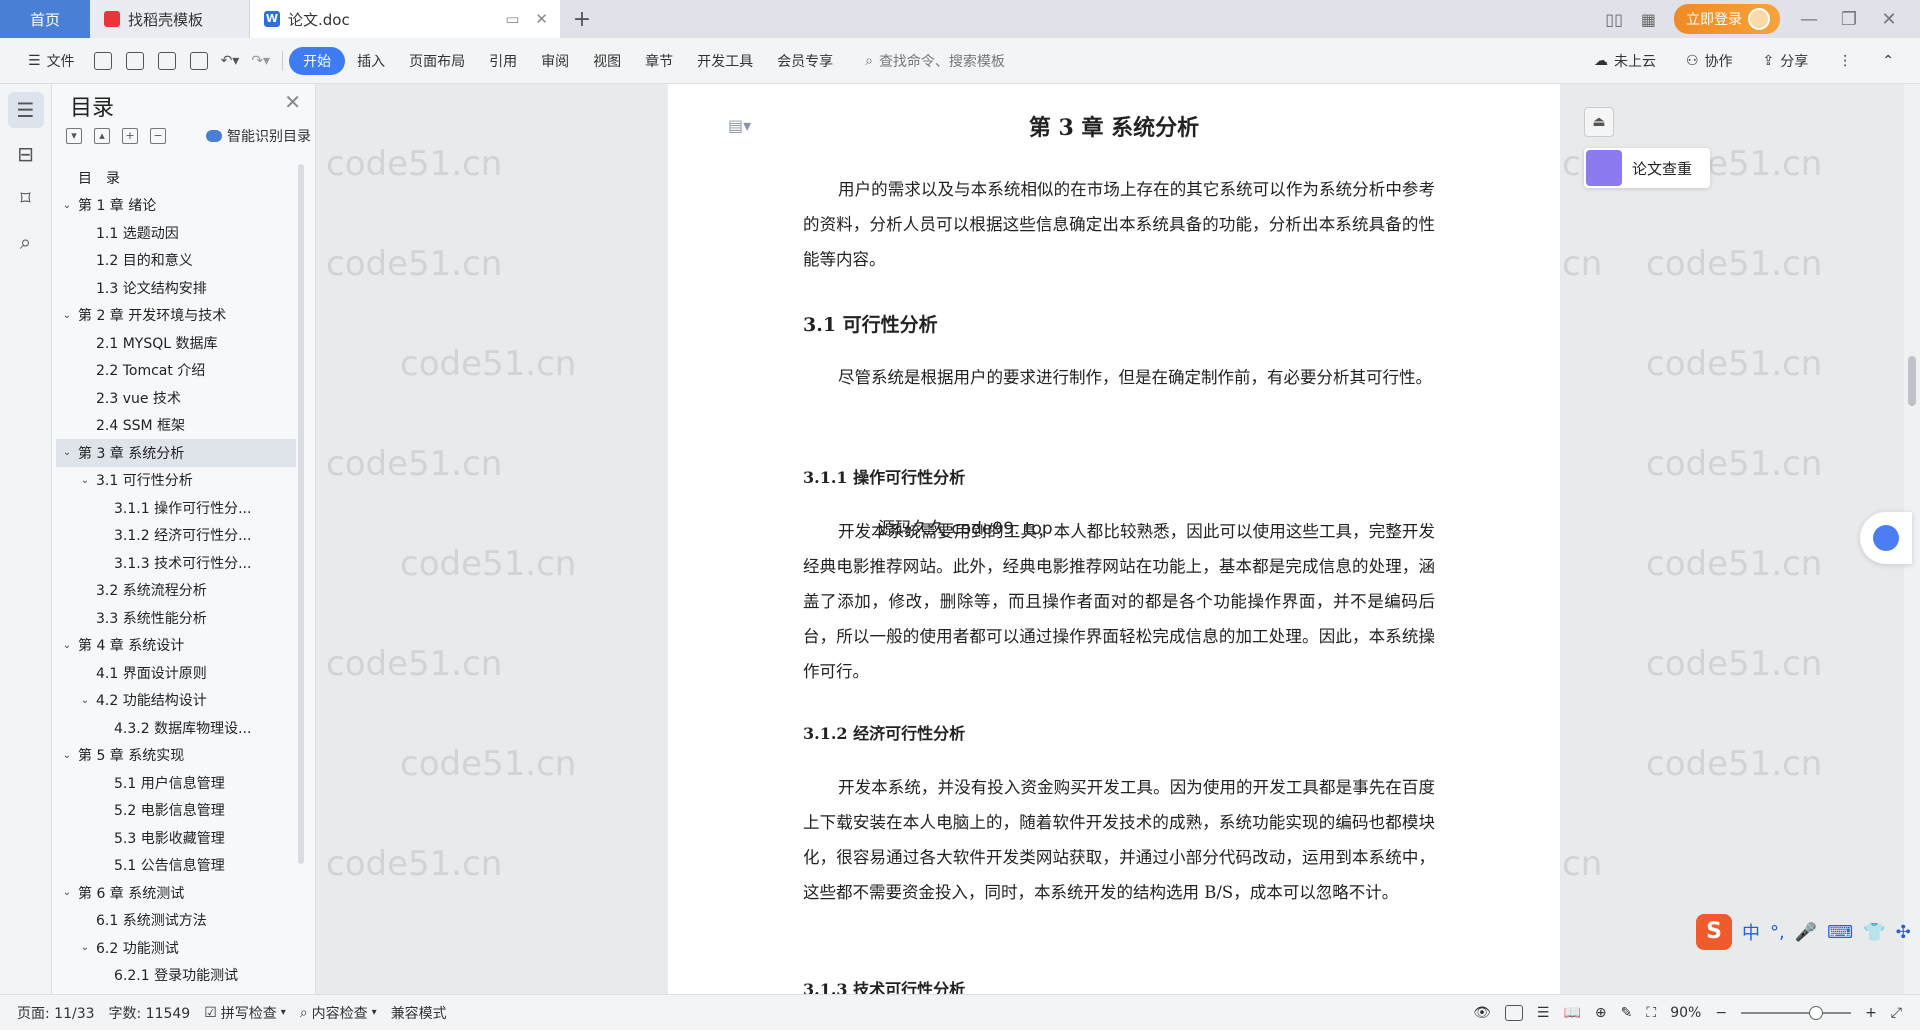  I want to click on toc-item: 3.2 系统流程分析, so click(176, 591).